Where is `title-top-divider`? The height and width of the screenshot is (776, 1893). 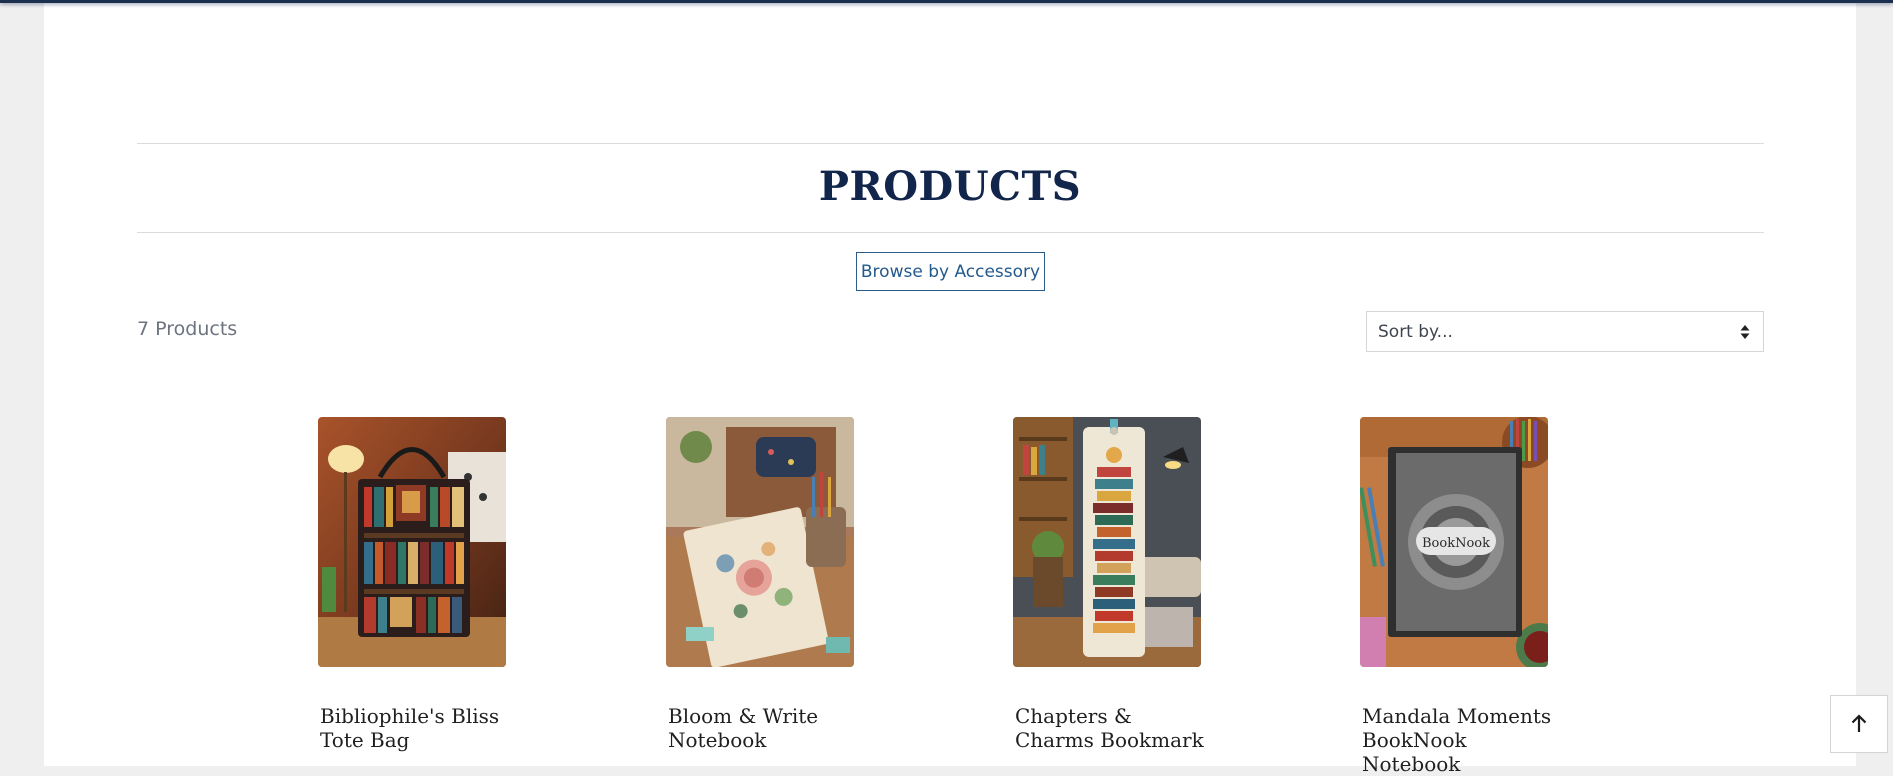 title-top-divider is located at coordinates (950, 143).